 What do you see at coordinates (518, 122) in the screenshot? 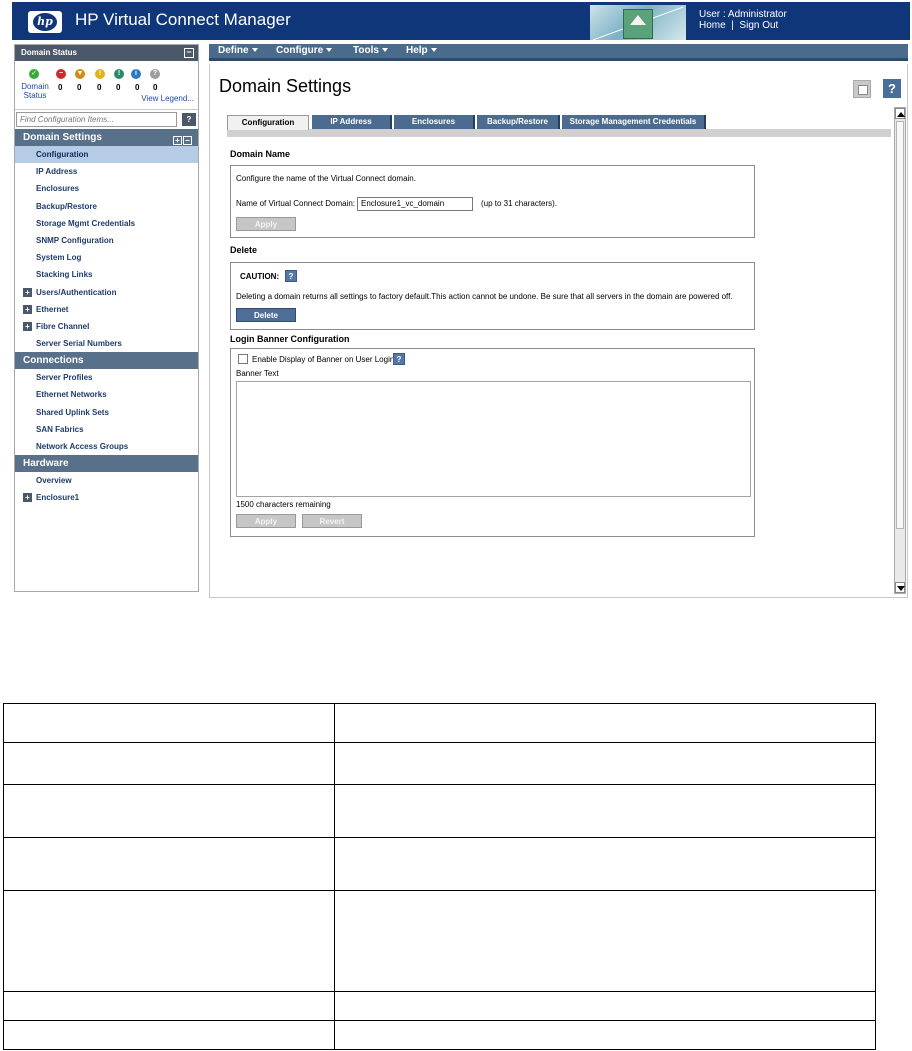
I see `tab-backup-restore: Backup/Restore` at bounding box center [518, 122].